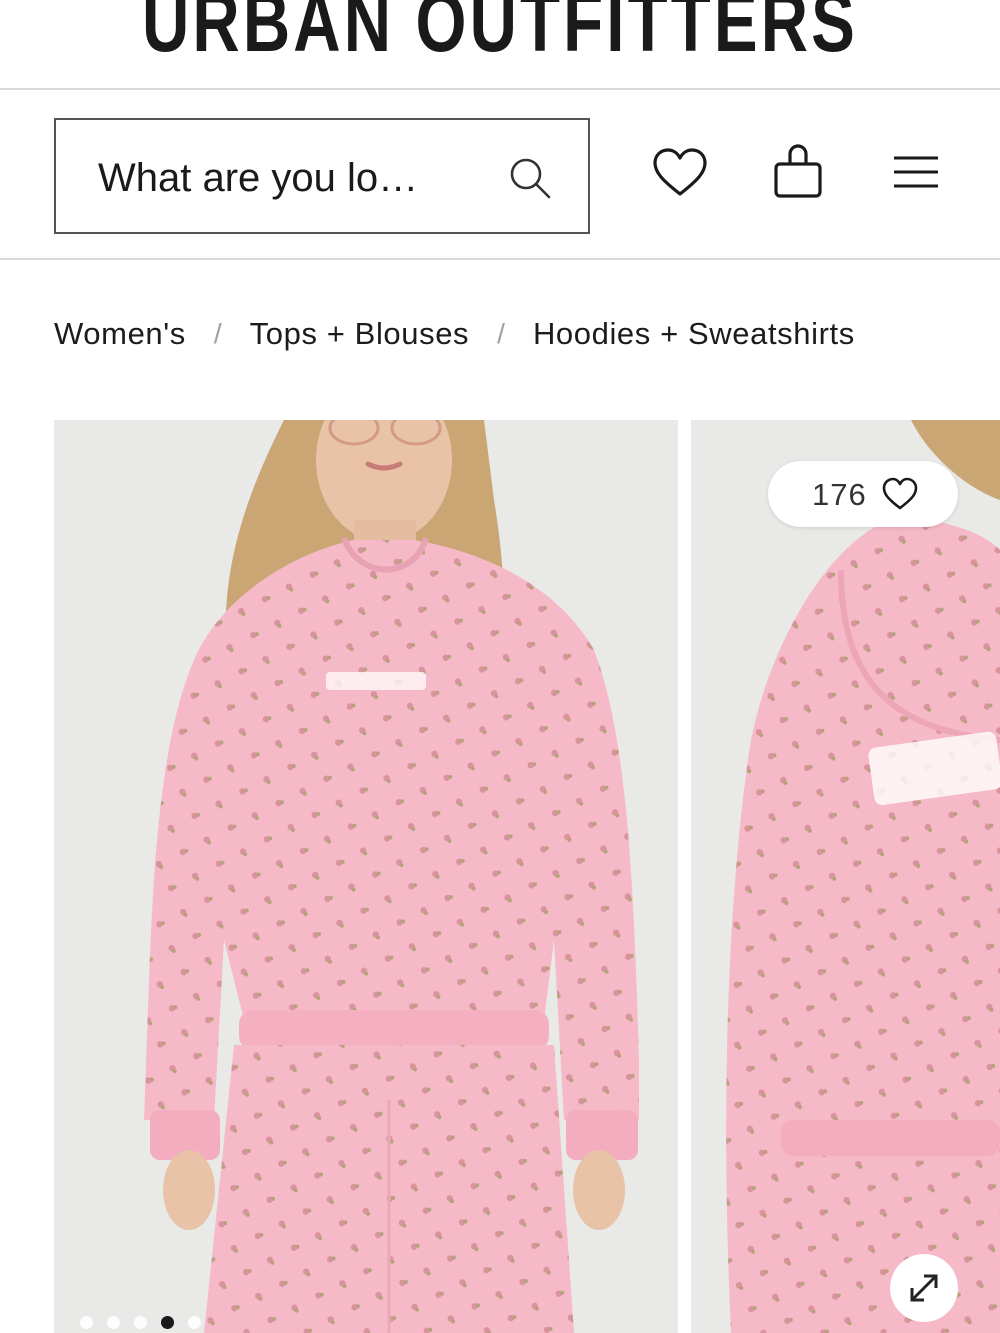 The image size is (1000, 1333). I want to click on gallery-pagination, so click(140, 1322).